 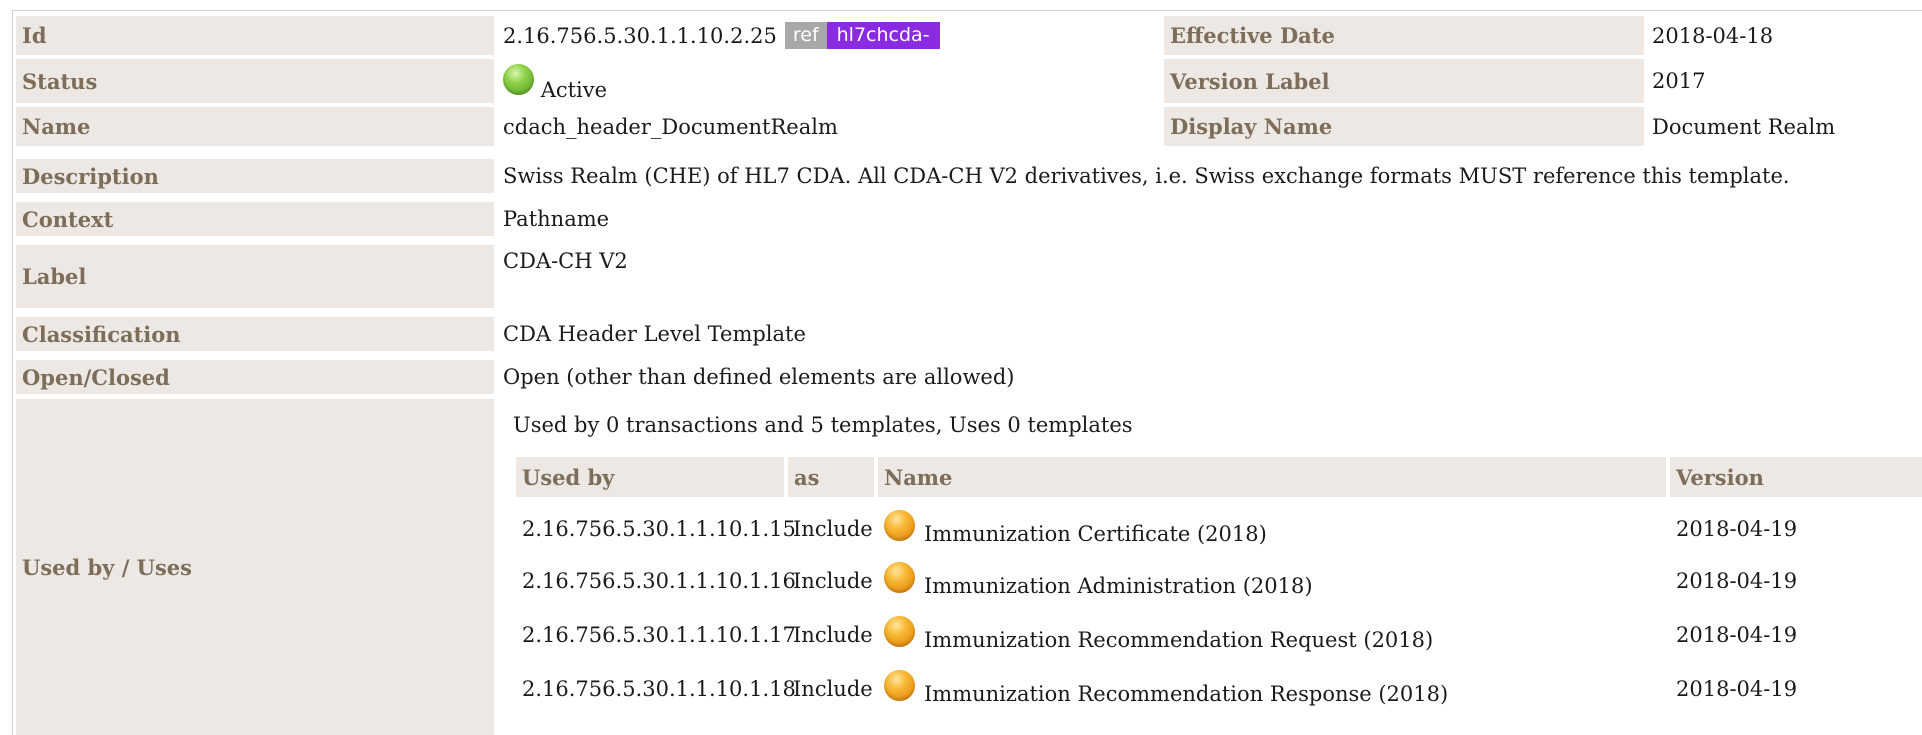 I want to click on label-label: Label, so click(x=255, y=276).